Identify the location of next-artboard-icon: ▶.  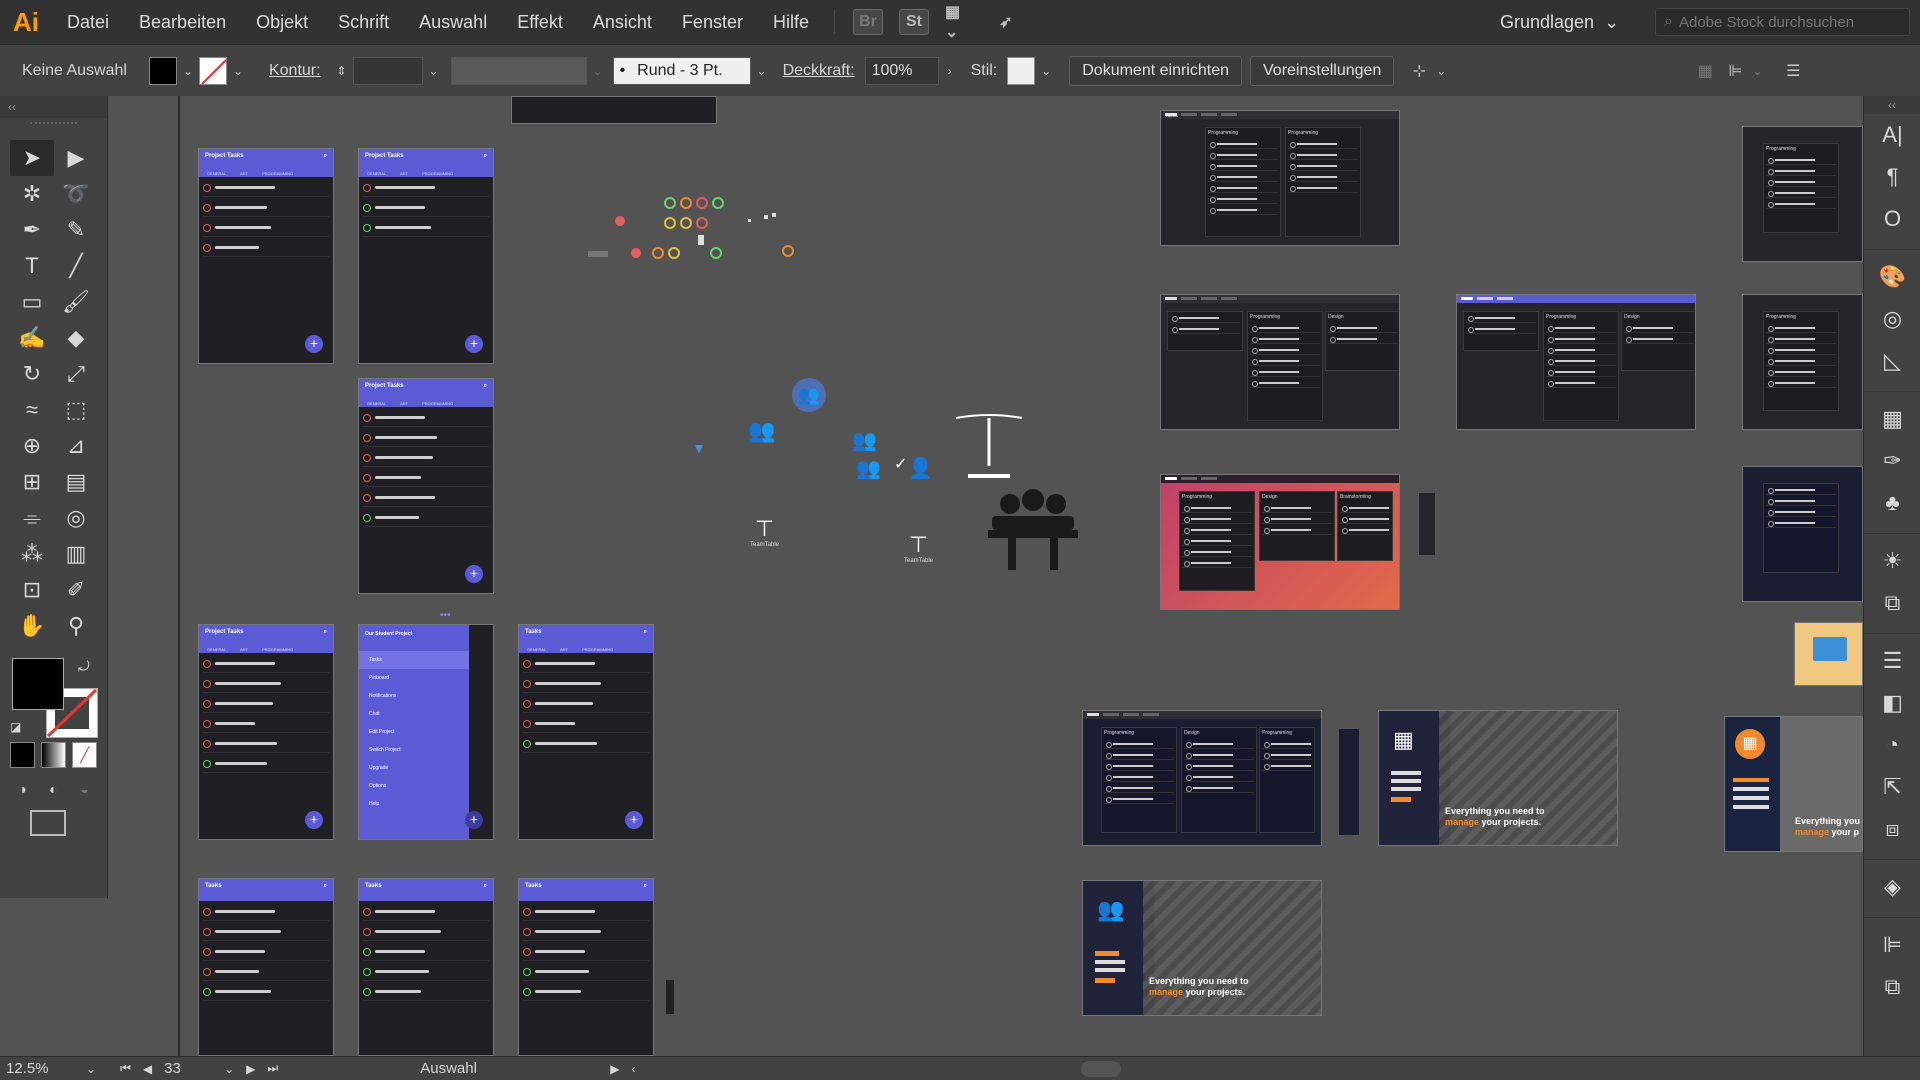
(250, 1069).